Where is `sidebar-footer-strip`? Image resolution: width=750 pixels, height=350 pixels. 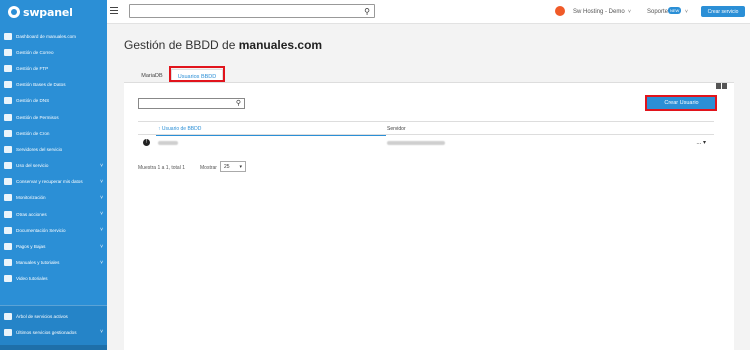
sidebar-footer-strip is located at coordinates (53, 347).